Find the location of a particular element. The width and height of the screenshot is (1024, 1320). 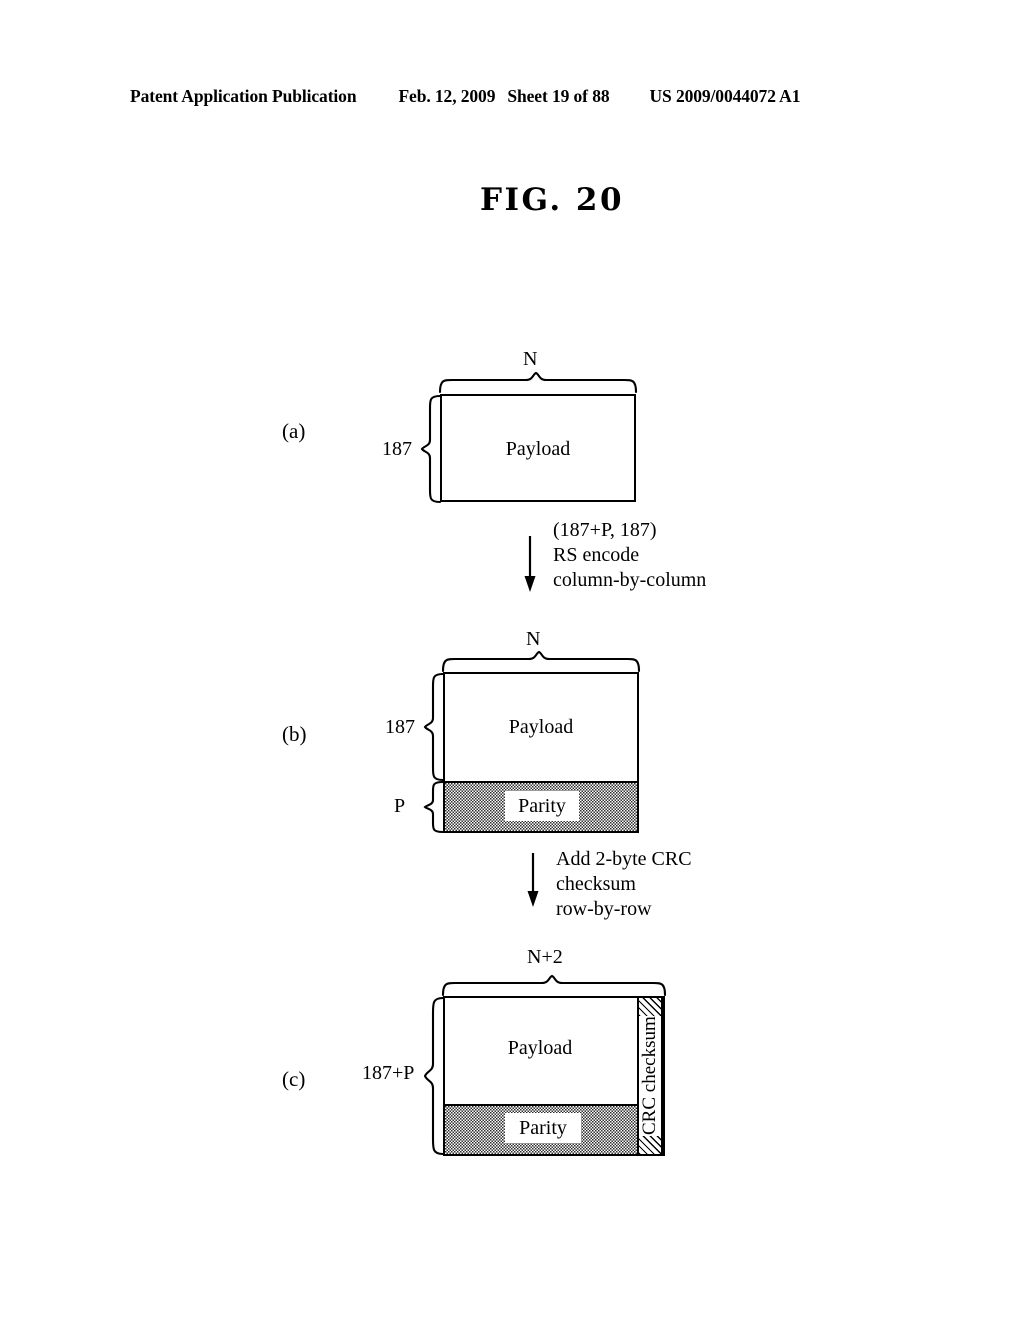

panel-c-crc-top-hatch is located at coordinates (650, 1007).